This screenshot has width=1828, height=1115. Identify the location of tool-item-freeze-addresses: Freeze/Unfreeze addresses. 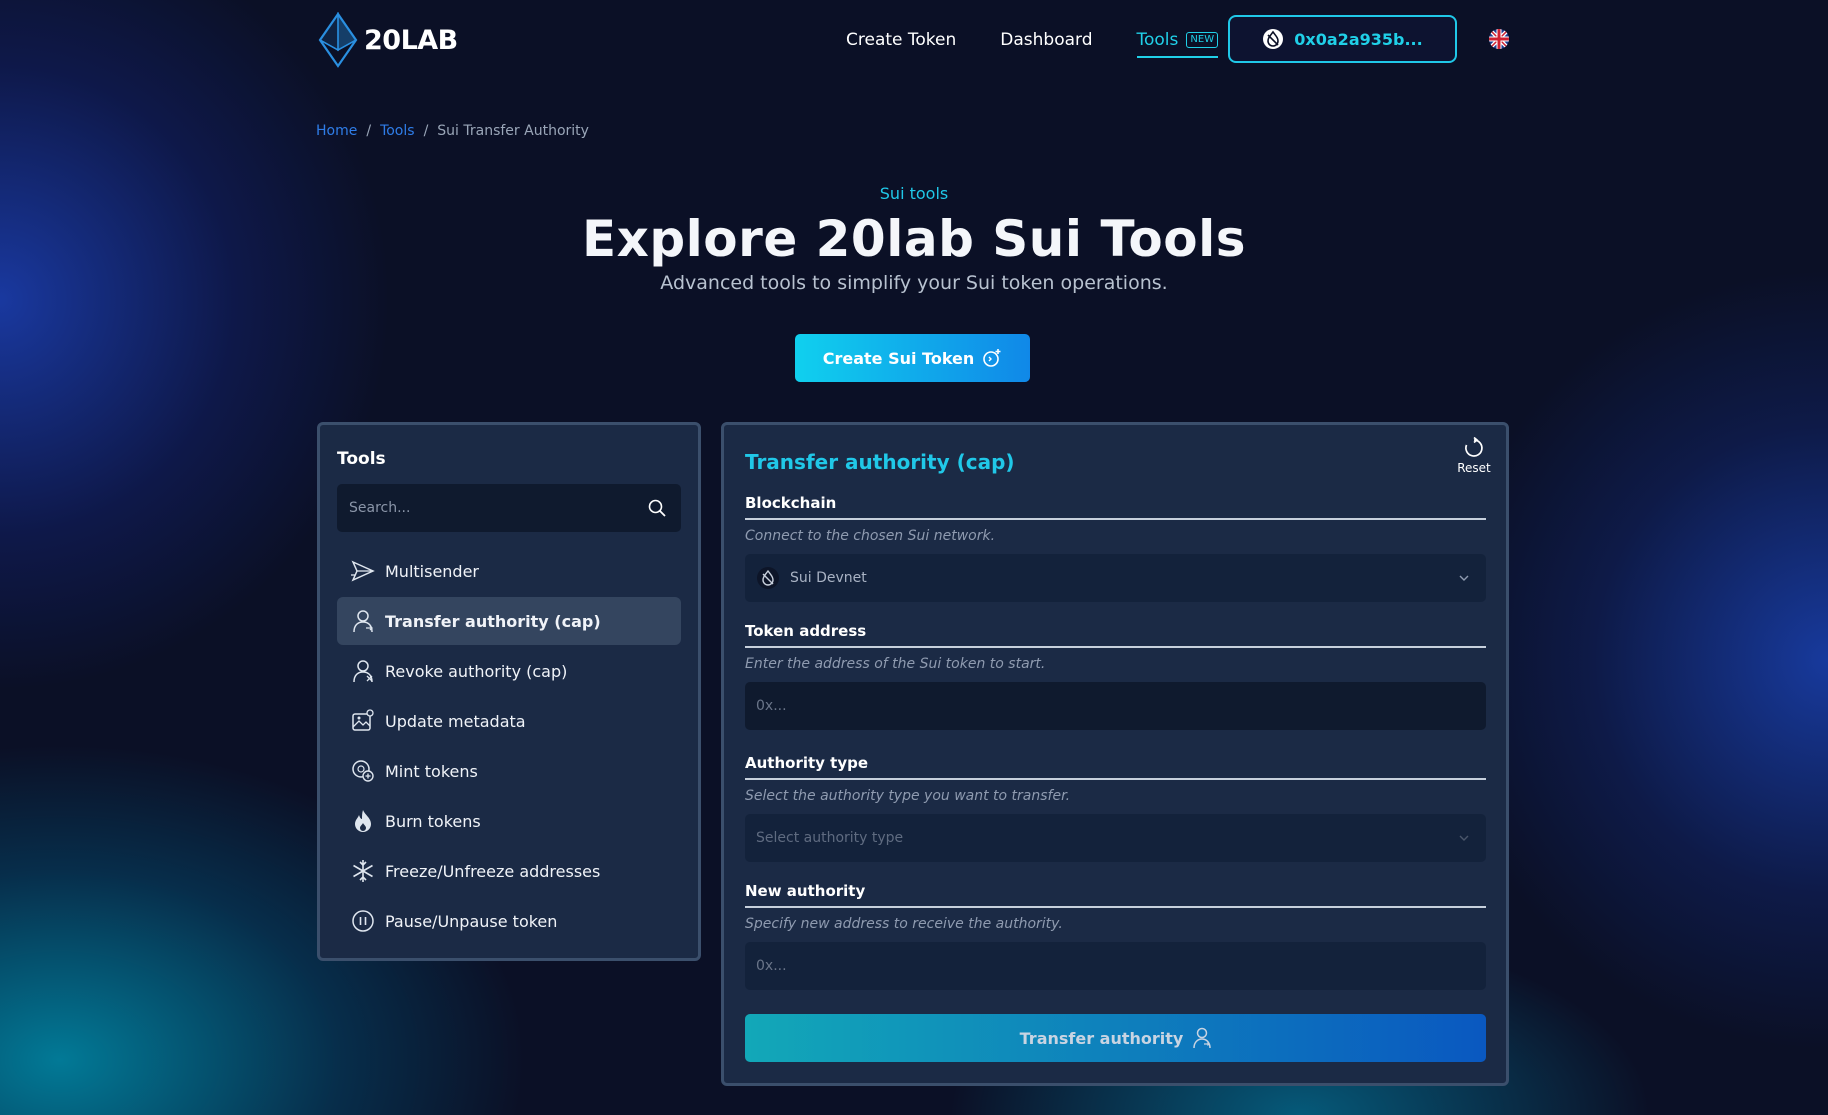
(509, 871).